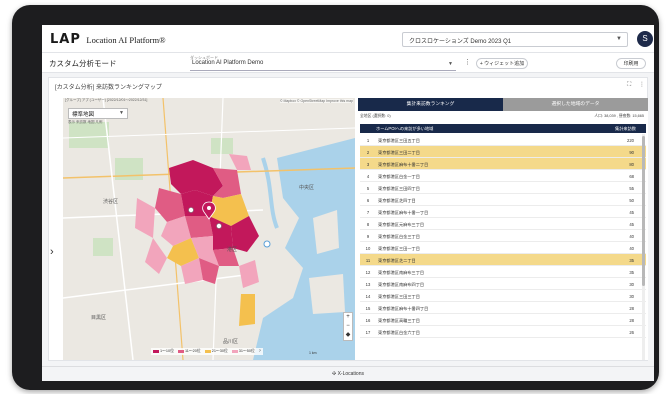 Image resolution: width=671 pixels, height=394 pixels. I want to click on row-value: 28, so click(631, 320).